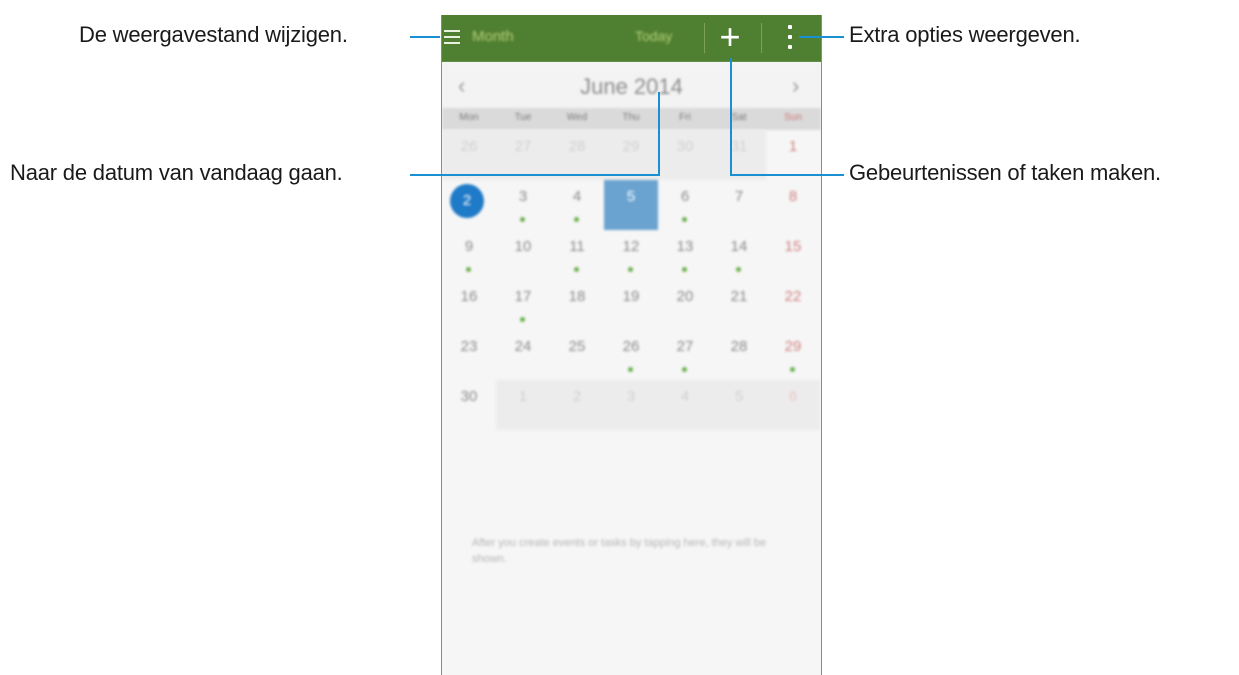 The width and height of the screenshot is (1239, 675). What do you see at coordinates (685, 196) in the screenshot?
I see `day-number: 6` at bounding box center [685, 196].